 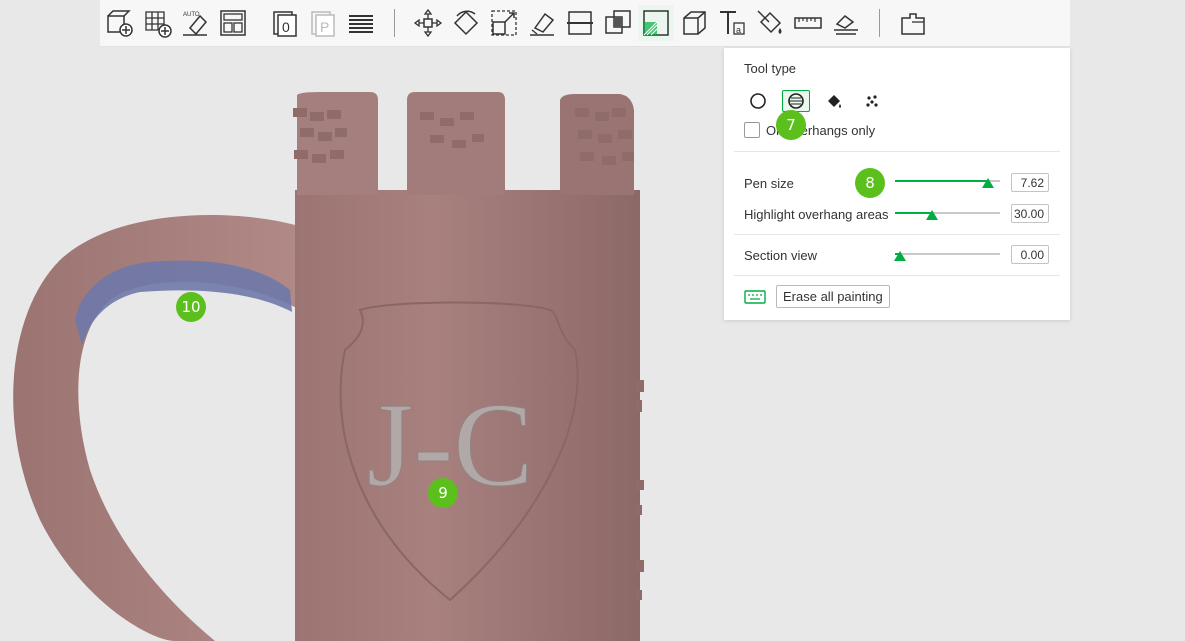 What do you see at coordinates (1030, 254) in the screenshot?
I see `section-view-input: 0.00` at bounding box center [1030, 254].